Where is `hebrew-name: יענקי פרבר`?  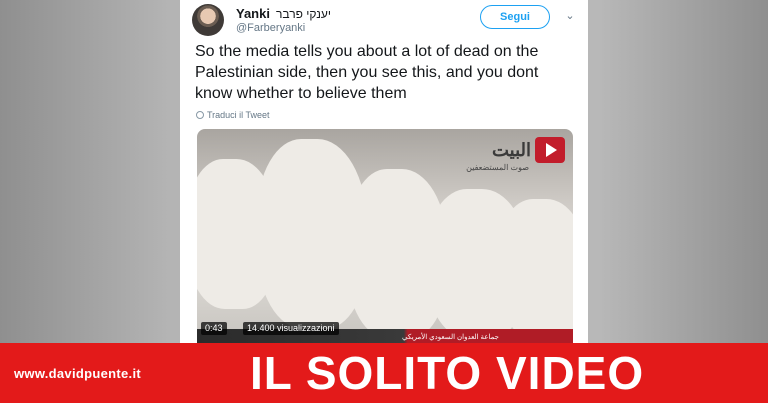
hebrew-name: יענקי פרבר is located at coordinates (303, 14).